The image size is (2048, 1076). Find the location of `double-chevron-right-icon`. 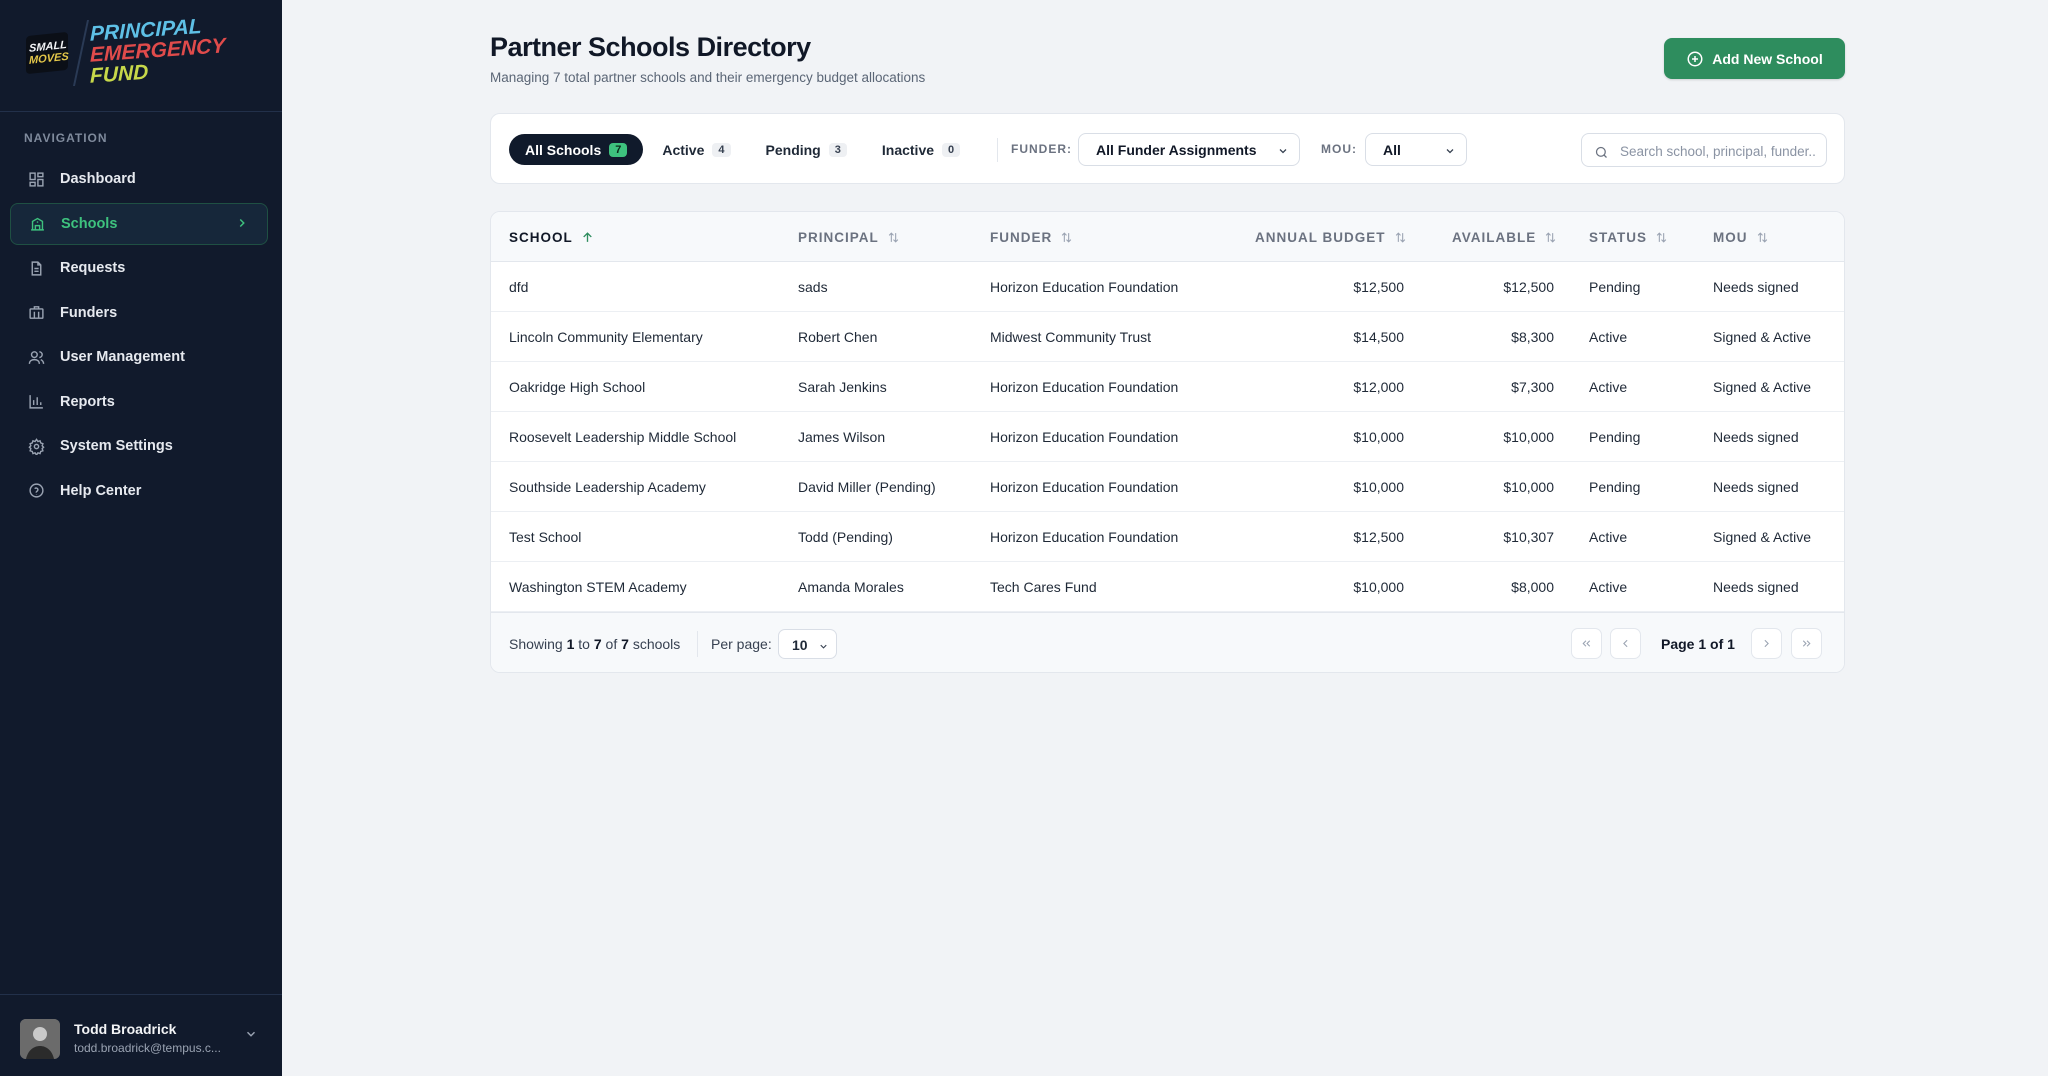

double-chevron-right-icon is located at coordinates (1806, 643).